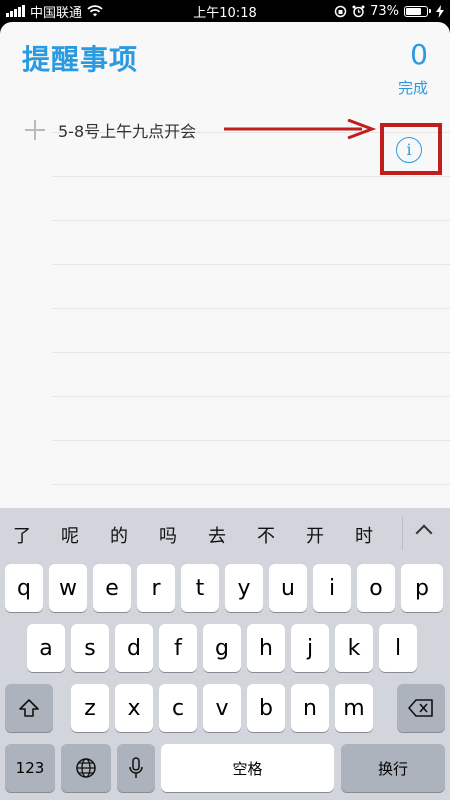 Image resolution: width=450 pixels, height=800 pixels. I want to click on alarm-icon, so click(358, 11).